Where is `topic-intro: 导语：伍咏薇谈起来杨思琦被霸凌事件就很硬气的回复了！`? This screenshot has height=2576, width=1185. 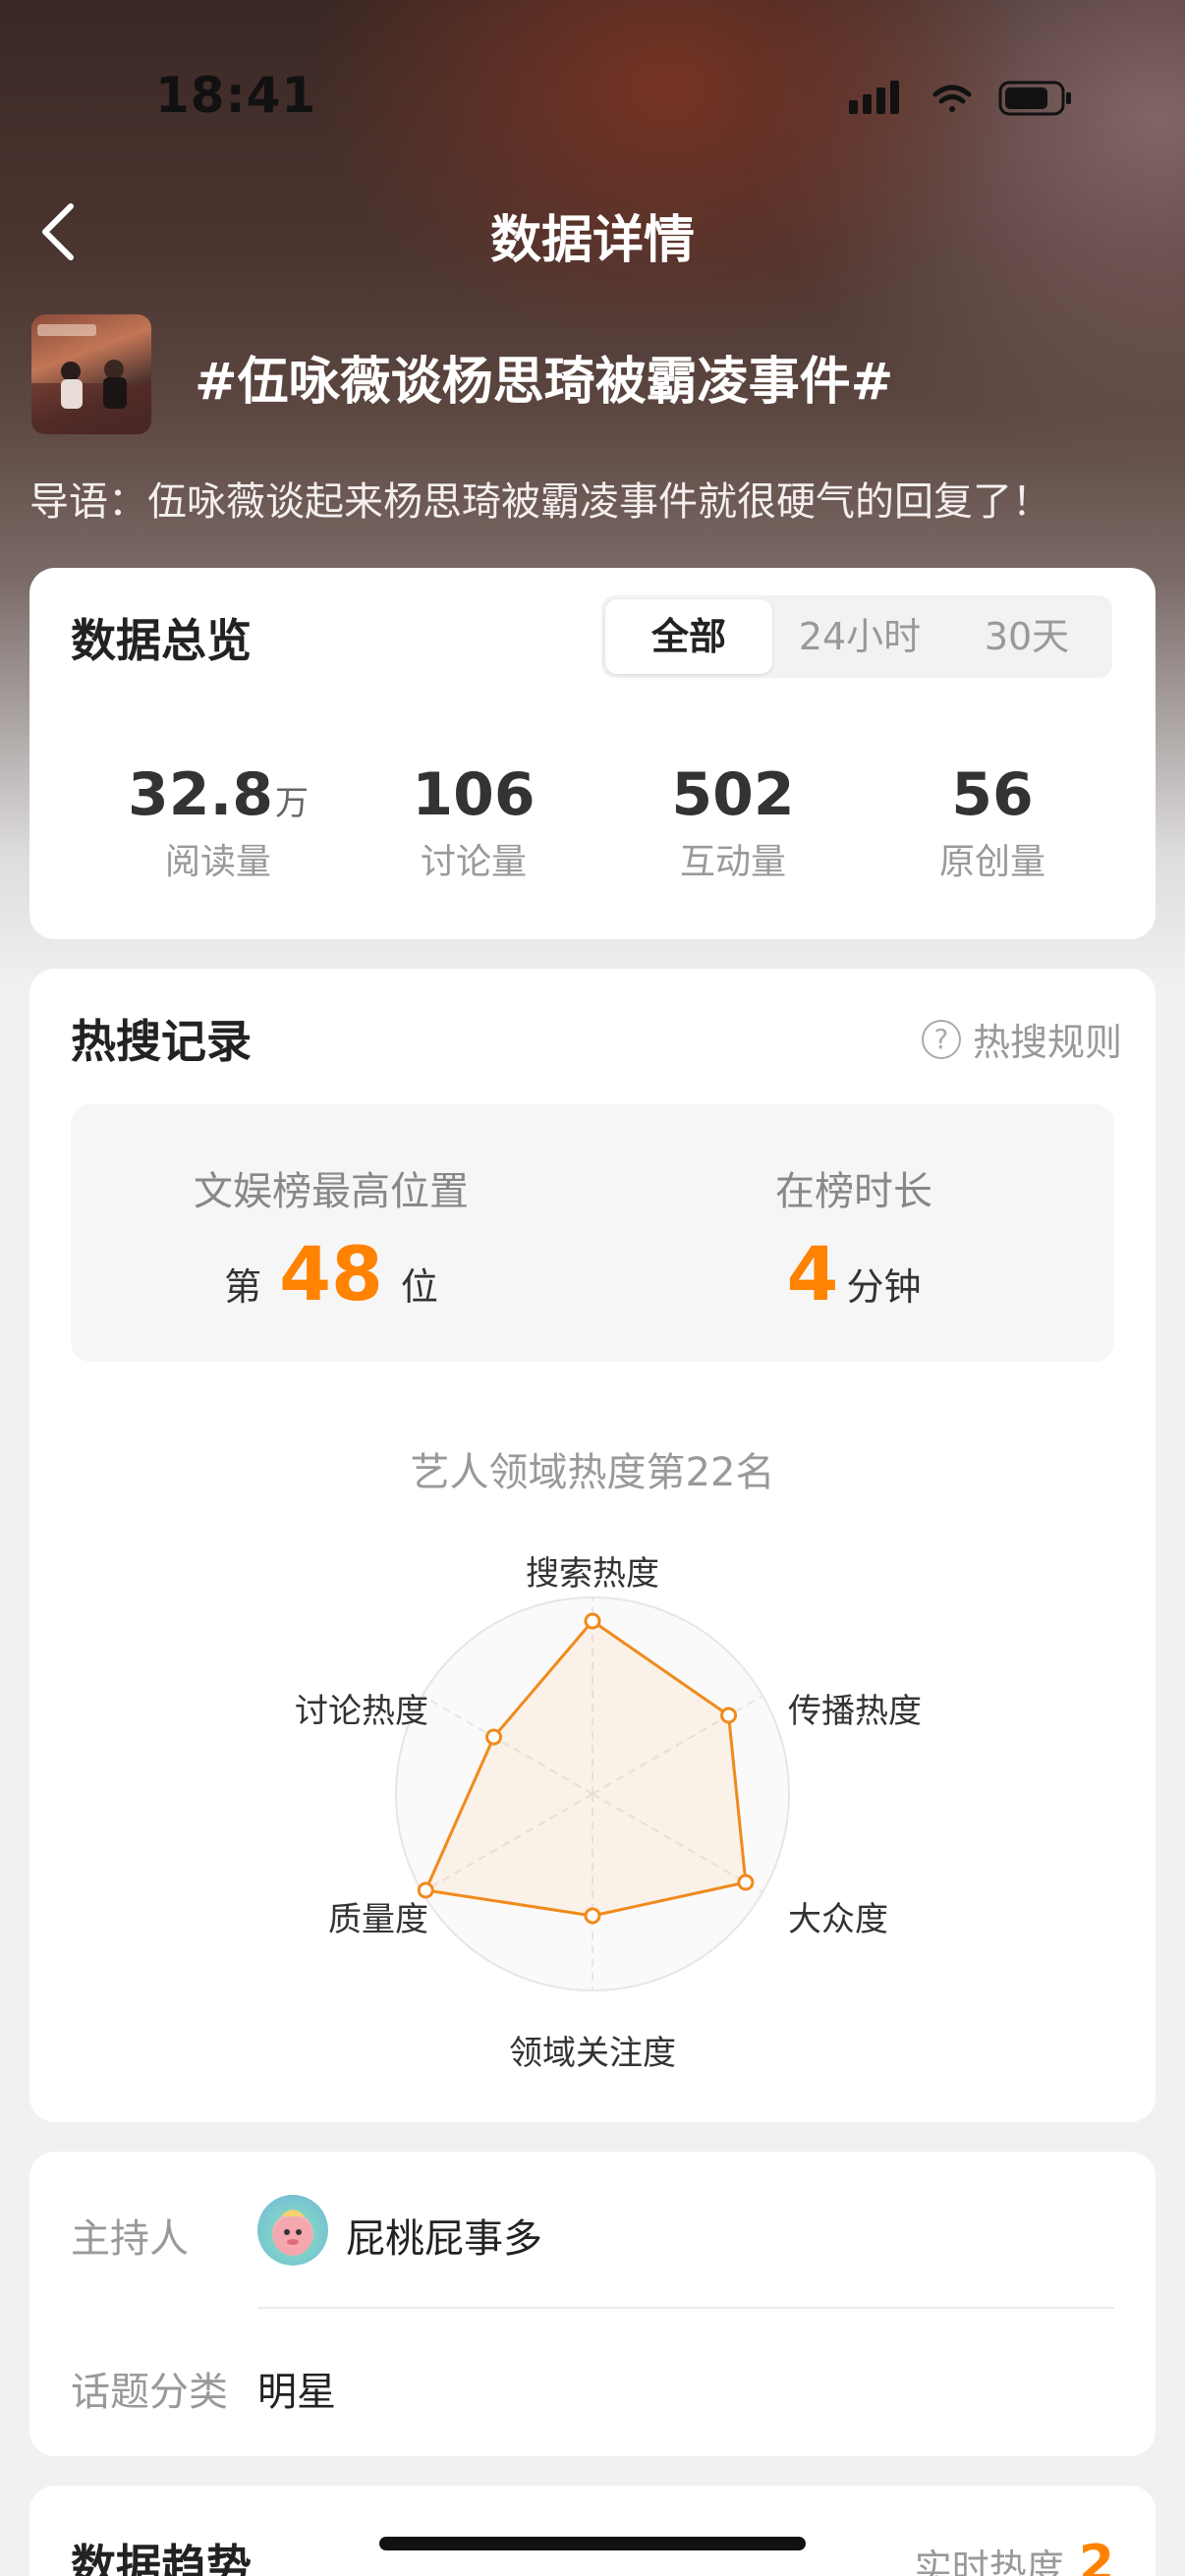
topic-intro: 导语：伍咏薇谈起来杨思琦被霸凌事件就很硬气的回复了！ is located at coordinates (540, 502).